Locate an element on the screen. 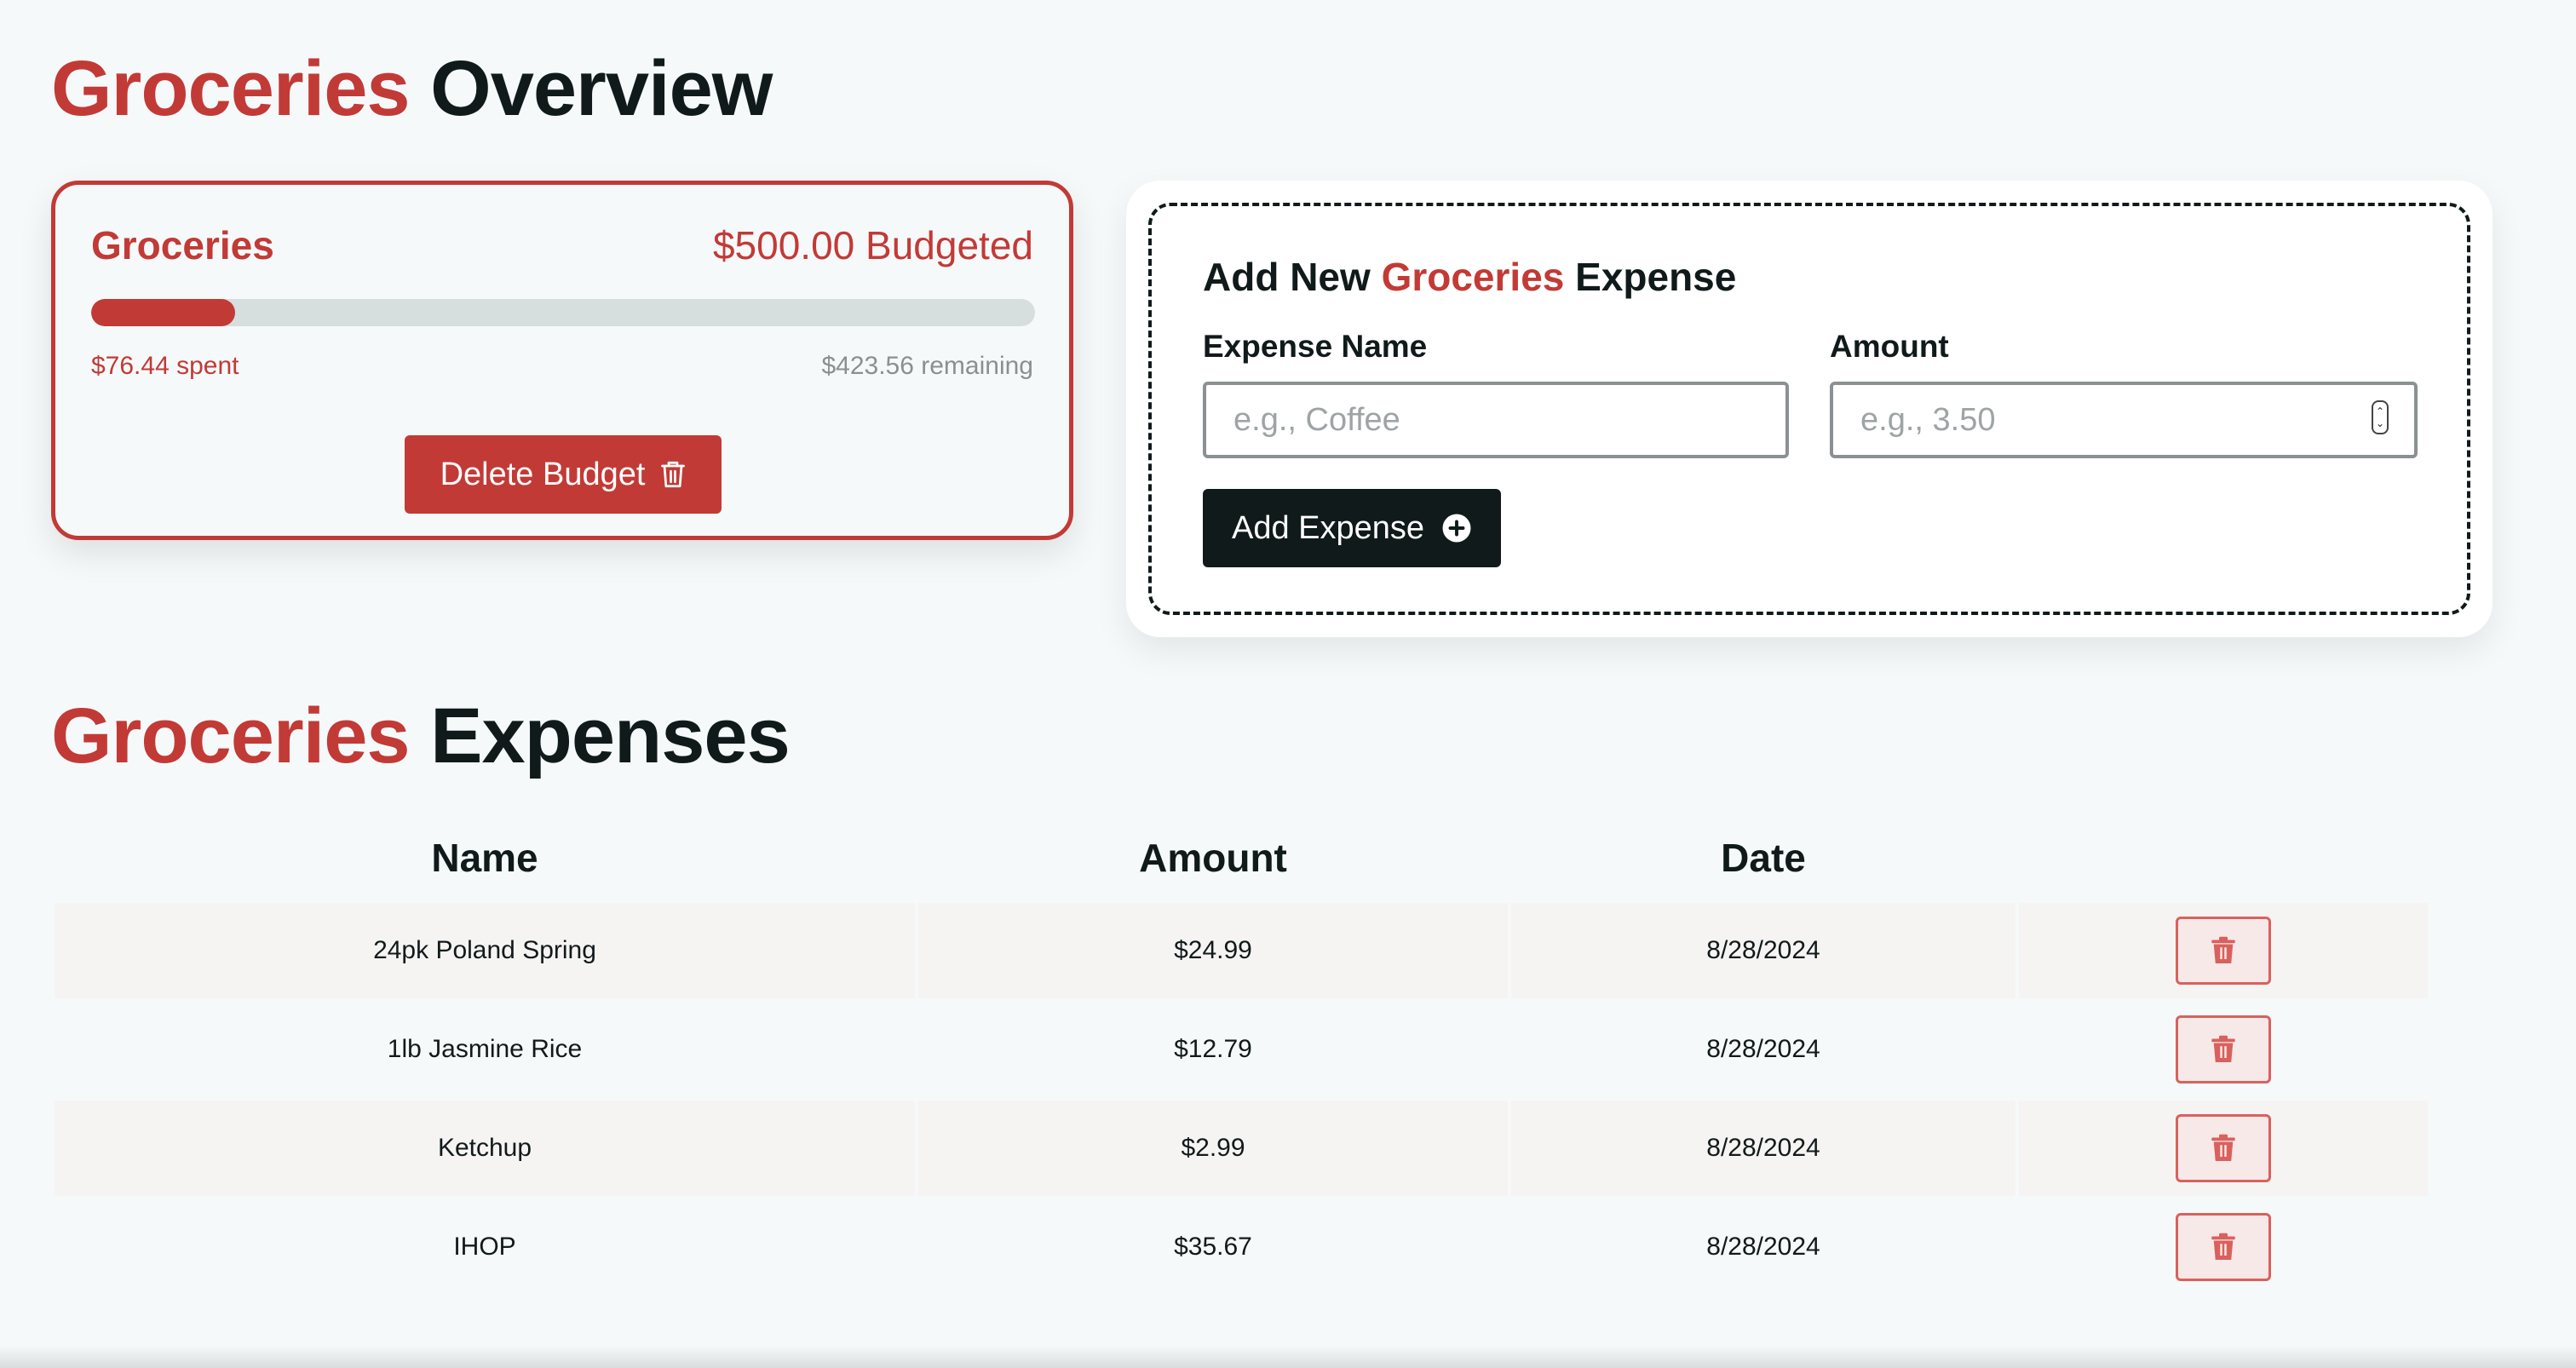 The width and height of the screenshot is (2576, 1368). expenses-title-budget-name: Groceries is located at coordinates (231, 736).